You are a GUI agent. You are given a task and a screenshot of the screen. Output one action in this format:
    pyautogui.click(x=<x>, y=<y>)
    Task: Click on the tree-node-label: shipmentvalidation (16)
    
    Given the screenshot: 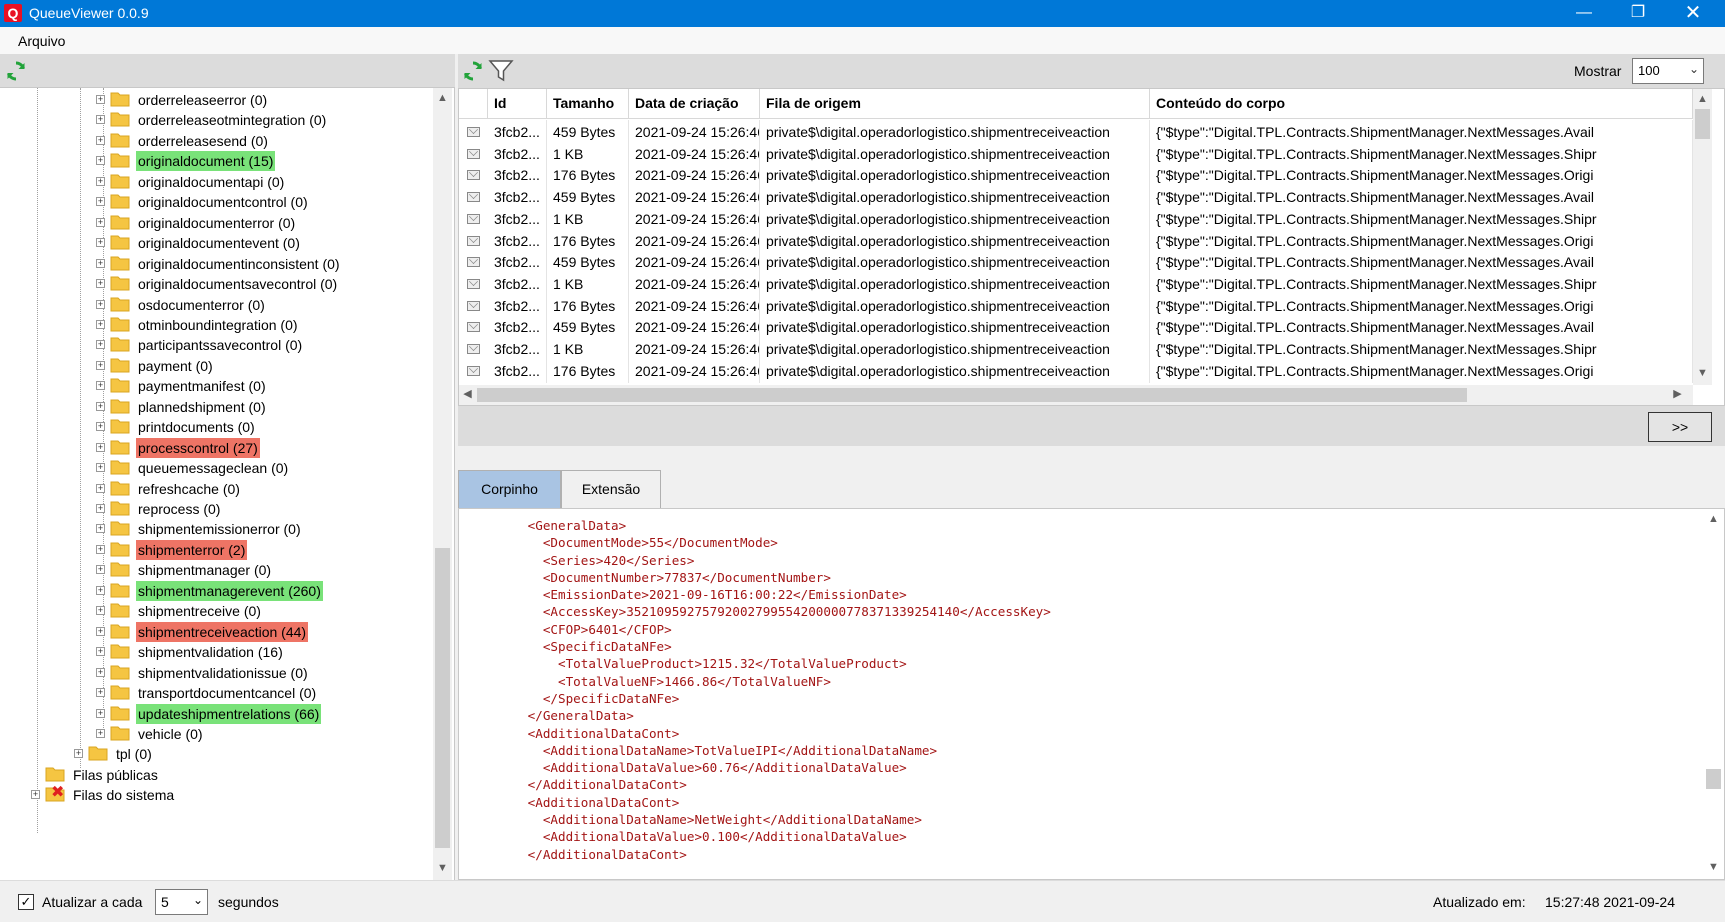 What is the action you would take?
    pyautogui.click(x=210, y=652)
    